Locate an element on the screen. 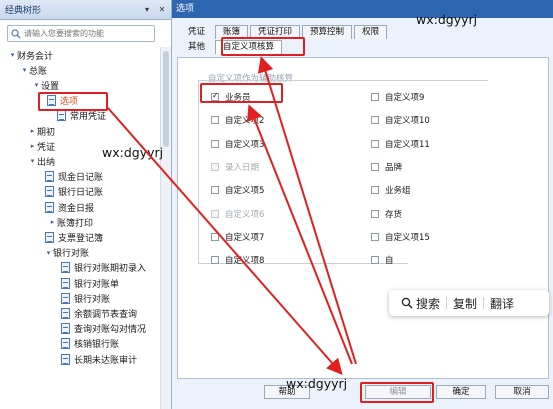 The image size is (553, 409). panel-title: 经典树形 is located at coordinates (23, 11).